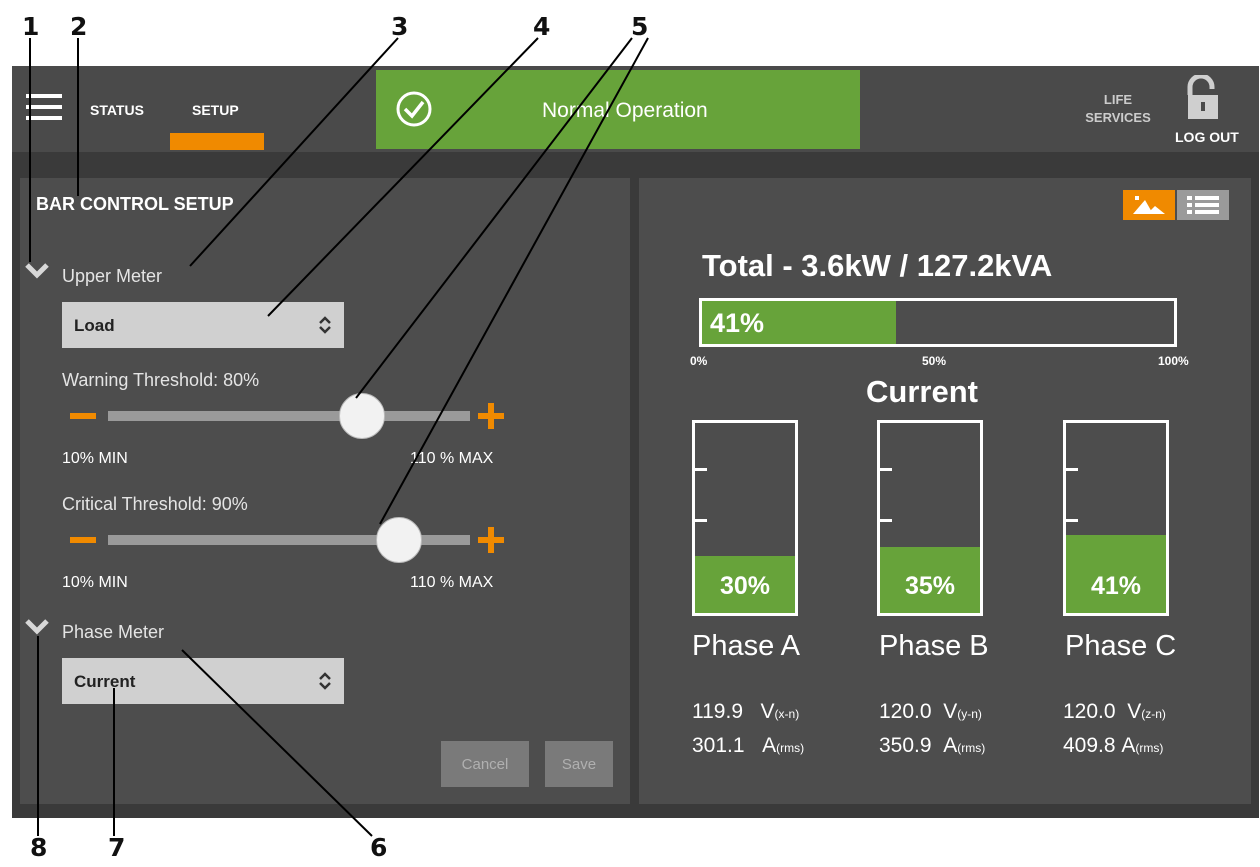  I want to click on menu-icon, so click(44, 108).